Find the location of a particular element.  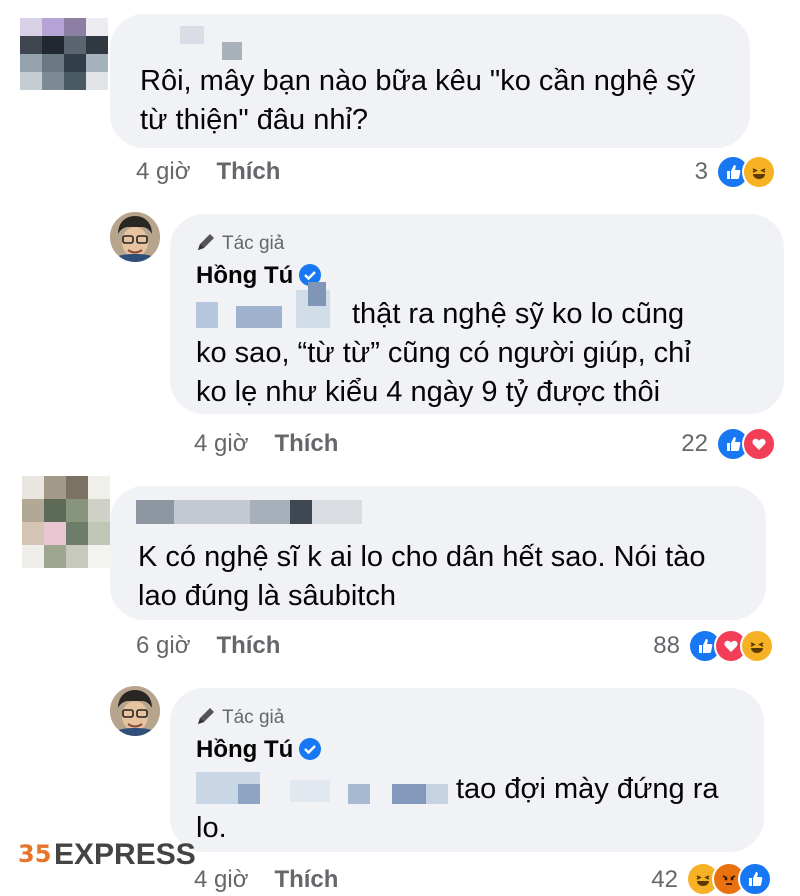

reaction-count: 42 is located at coordinates (654, 880).